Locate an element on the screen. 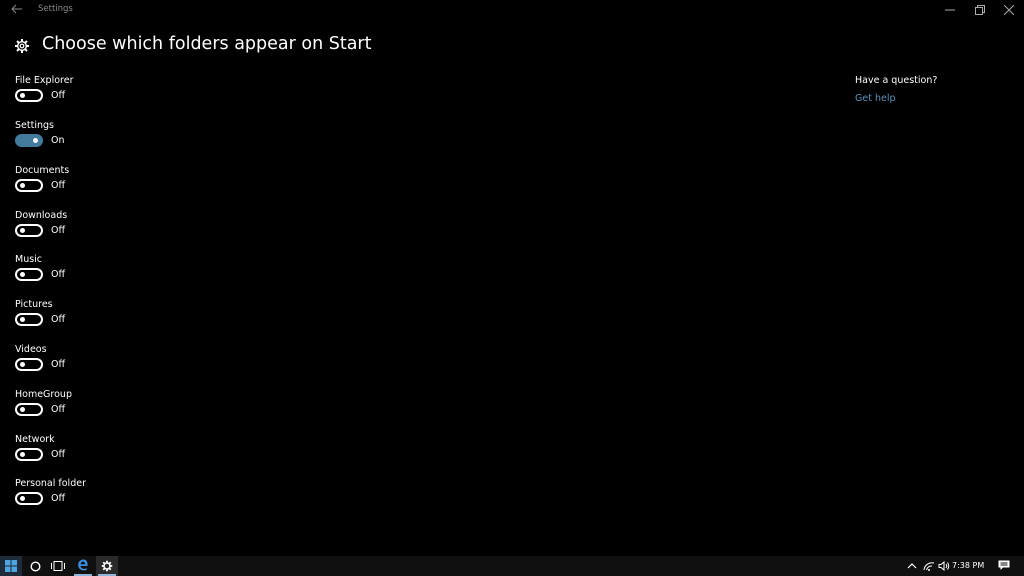 This screenshot has height=576, width=1024. taskbar-clock: 7:38 PM is located at coordinates (968, 565).